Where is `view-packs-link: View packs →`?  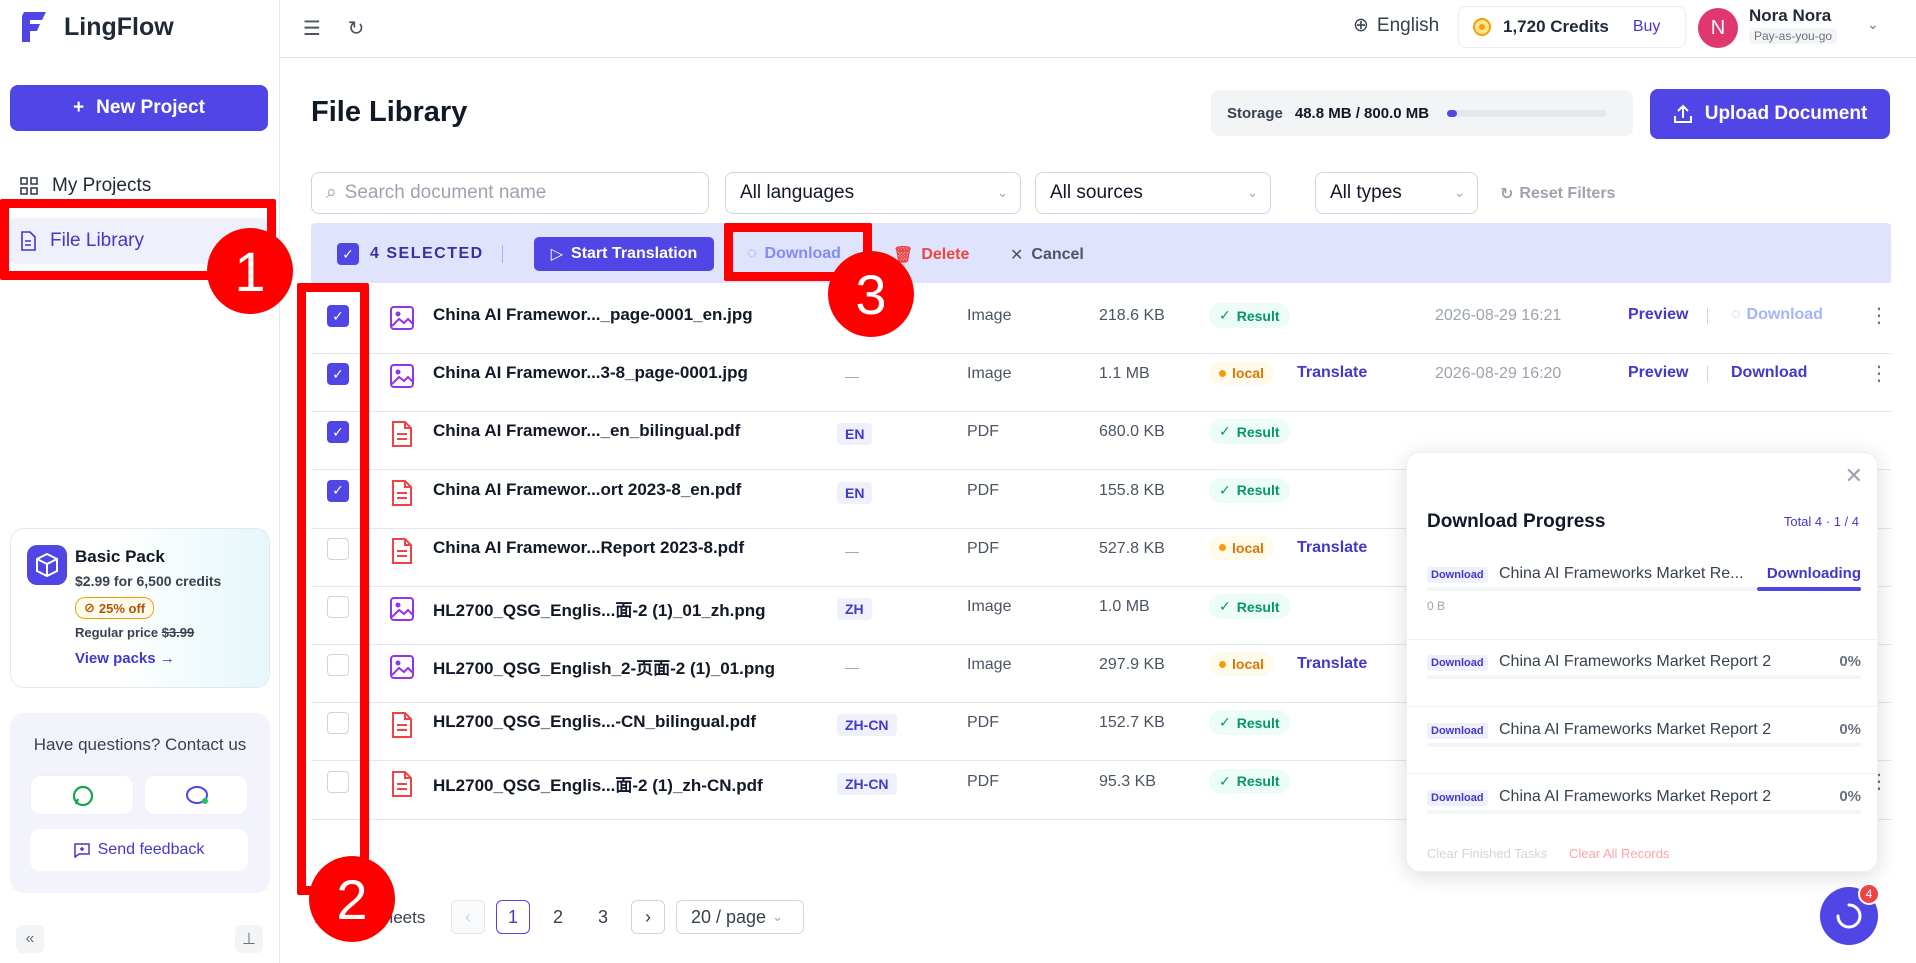 view-packs-link: View packs → is located at coordinates (148, 658).